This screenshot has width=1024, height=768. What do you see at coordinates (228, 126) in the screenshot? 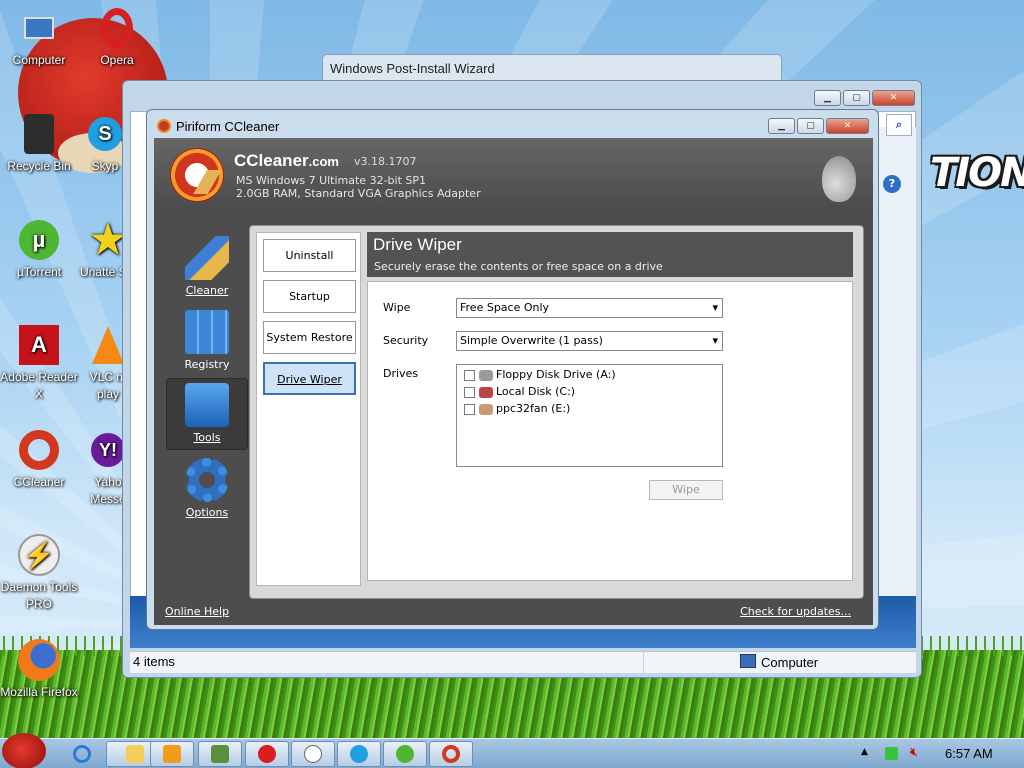
I see `ccleaner-window-title: Piriform CCleaner` at bounding box center [228, 126].